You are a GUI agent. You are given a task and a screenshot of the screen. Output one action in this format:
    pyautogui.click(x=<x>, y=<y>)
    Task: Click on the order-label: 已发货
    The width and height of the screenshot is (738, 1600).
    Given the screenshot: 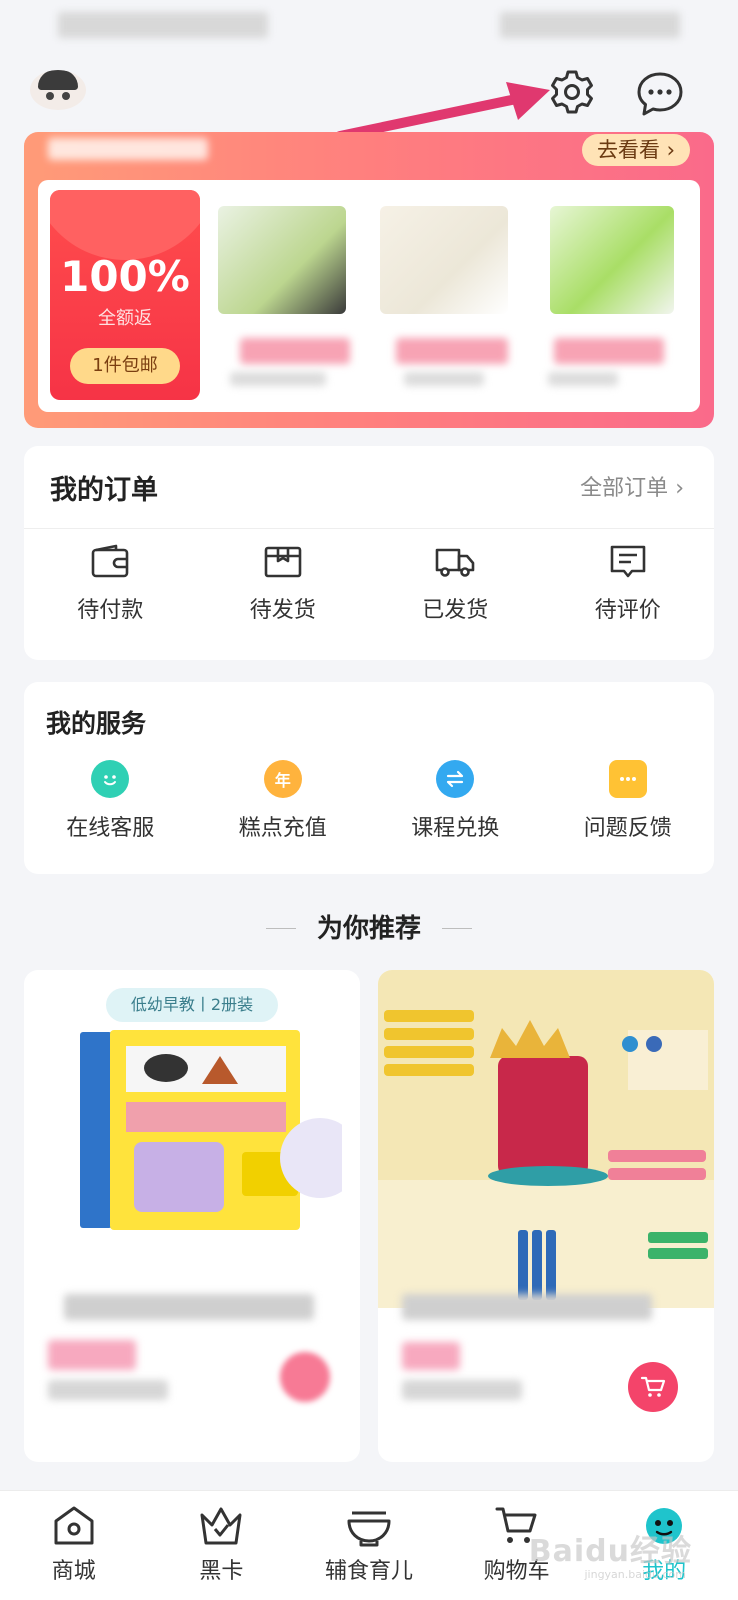 What is the action you would take?
    pyautogui.click(x=455, y=610)
    